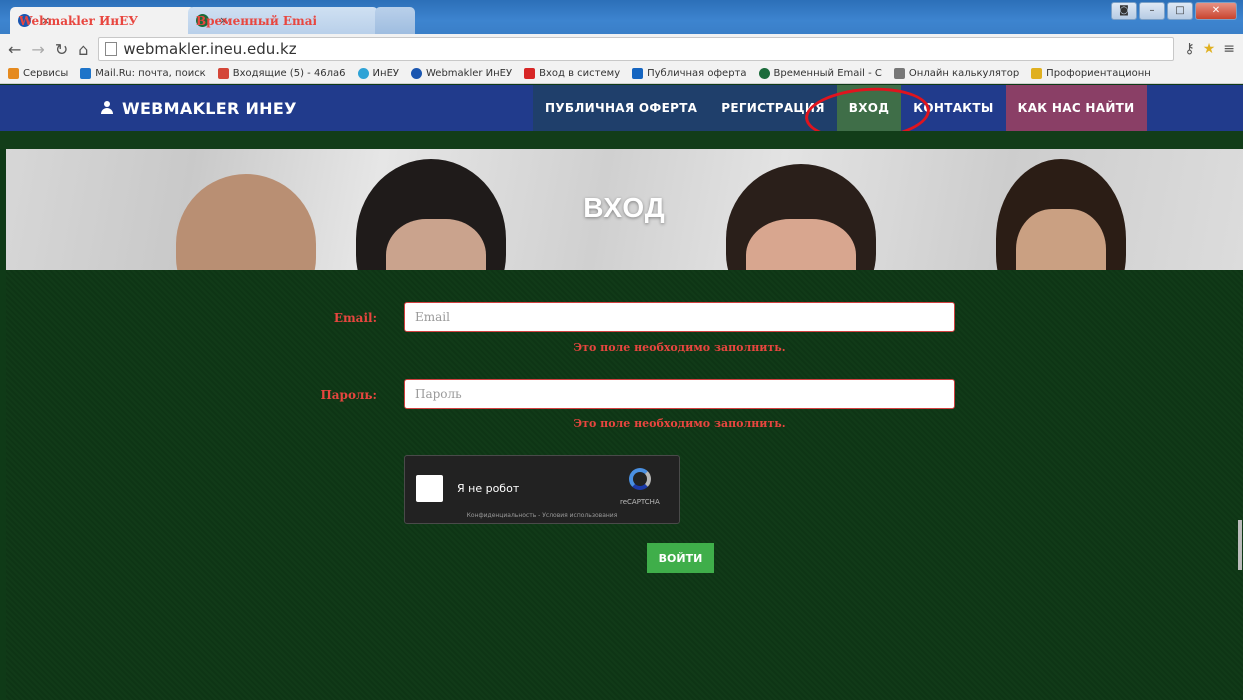 The image size is (1243, 700). What do you see at coordinates (679, 317) in the screenshot?
I see `email-field: Email` at bounding box center [679, 317].